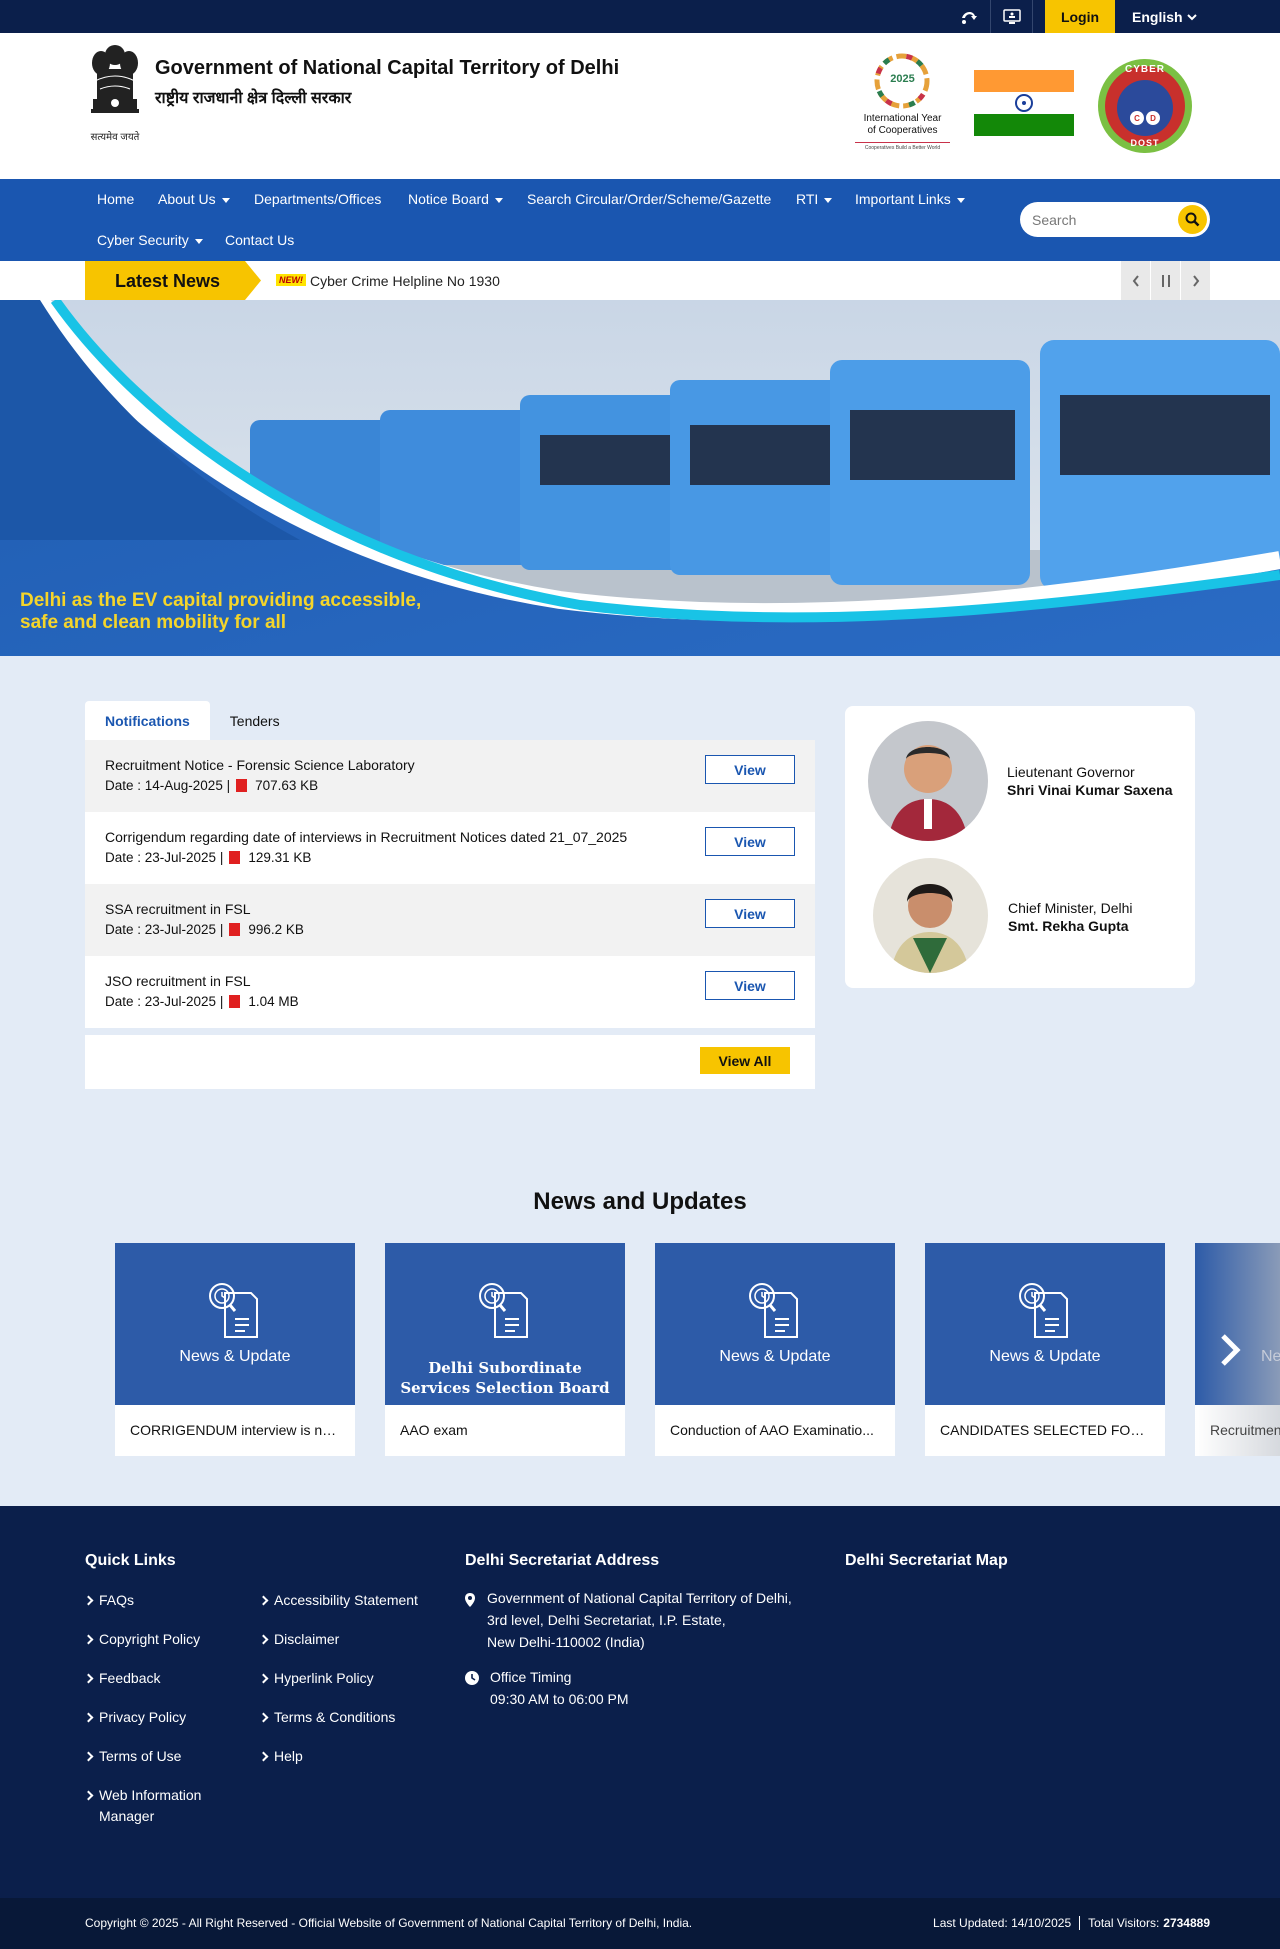 The width and height of the screenshot is (1280, 1949). What do you see at coordinates (1195, 280) in the screenshot?
I see `ticker-next-button` at bounding box center [1195, 280].